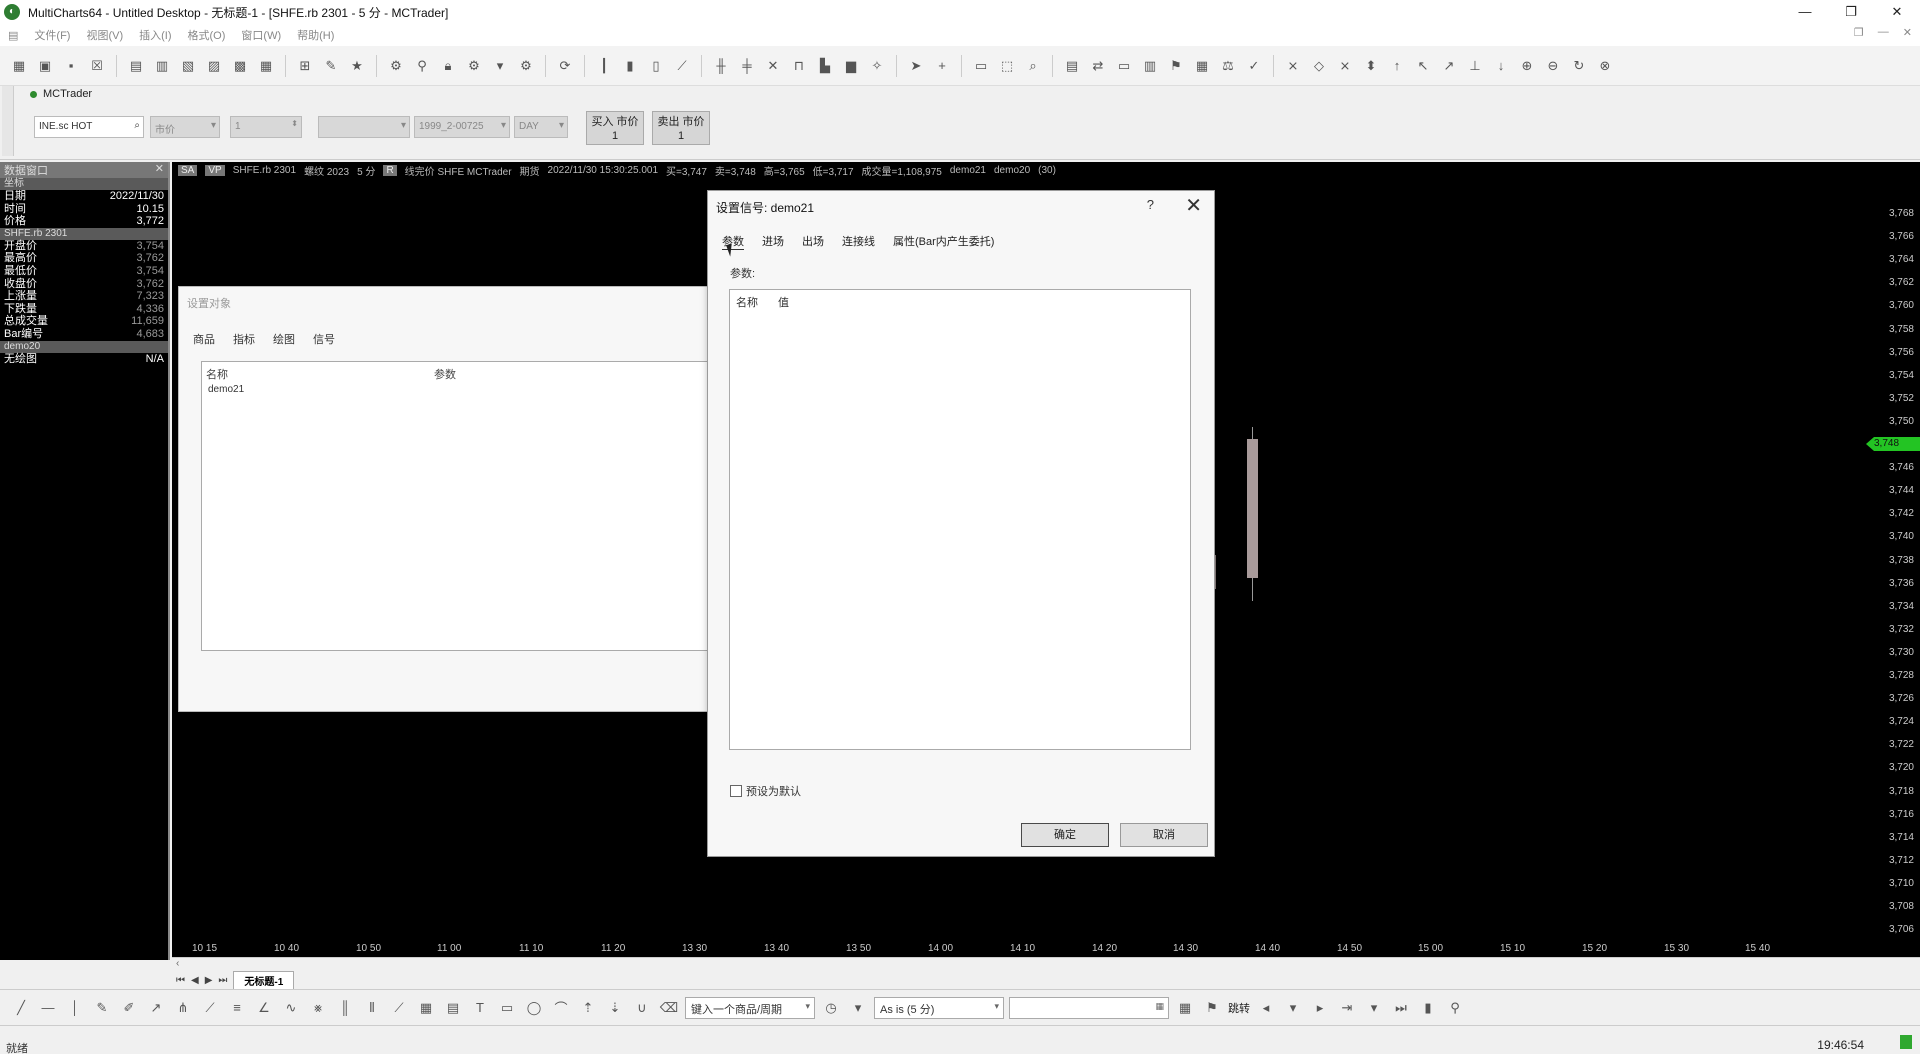 This screenshot has height=1054, width=1920. I want to click on quantity-stepper: 1 ⬍, so click(266, 127).